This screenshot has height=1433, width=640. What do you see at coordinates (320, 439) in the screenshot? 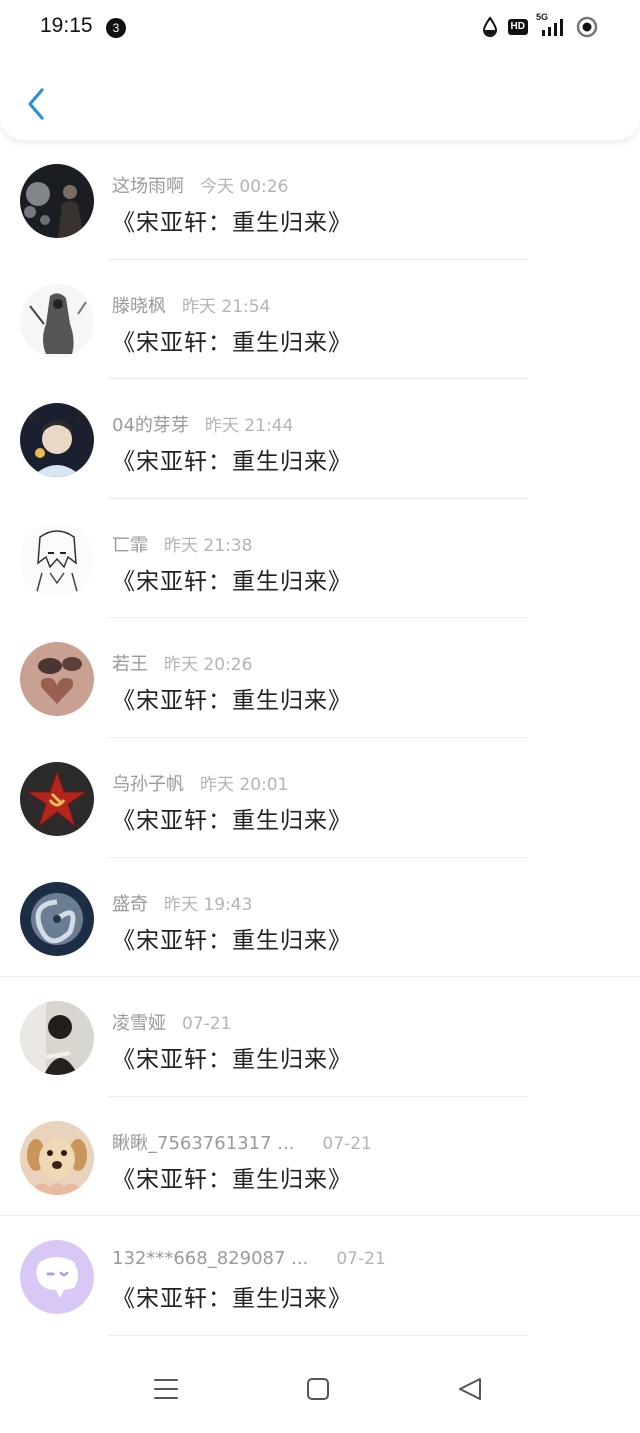
I see `list-item: 04的芽芽 昨天 21:44 《宋亚轩：重生归来》` at bounding box center [320, 439].